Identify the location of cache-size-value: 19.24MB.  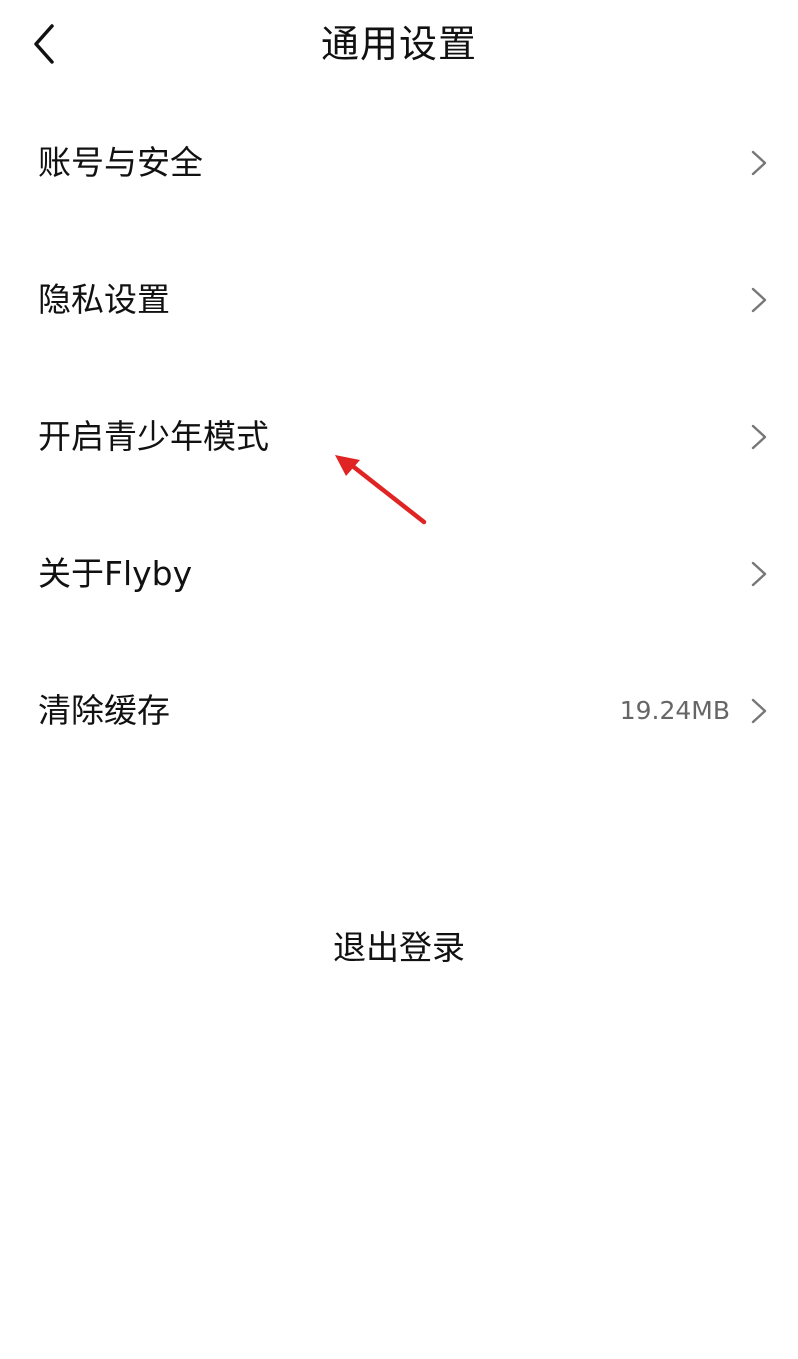
(674, 710).